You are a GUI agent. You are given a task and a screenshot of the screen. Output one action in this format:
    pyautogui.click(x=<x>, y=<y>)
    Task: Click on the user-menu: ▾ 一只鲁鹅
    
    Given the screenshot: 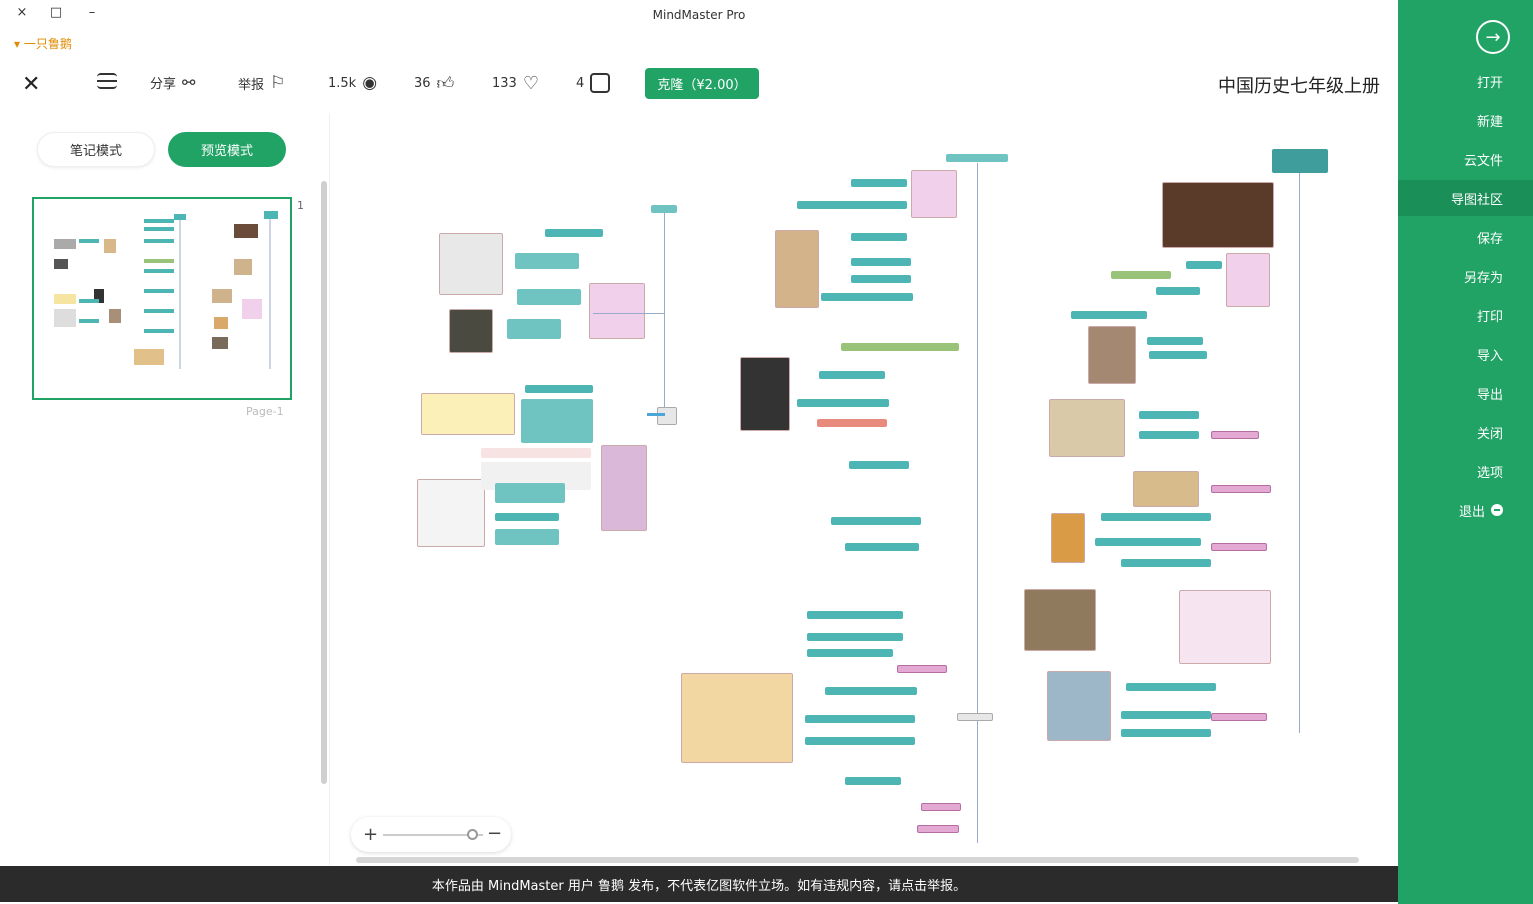 What is the action you would take?
    pyautogui.click(x=43, y=43)
    